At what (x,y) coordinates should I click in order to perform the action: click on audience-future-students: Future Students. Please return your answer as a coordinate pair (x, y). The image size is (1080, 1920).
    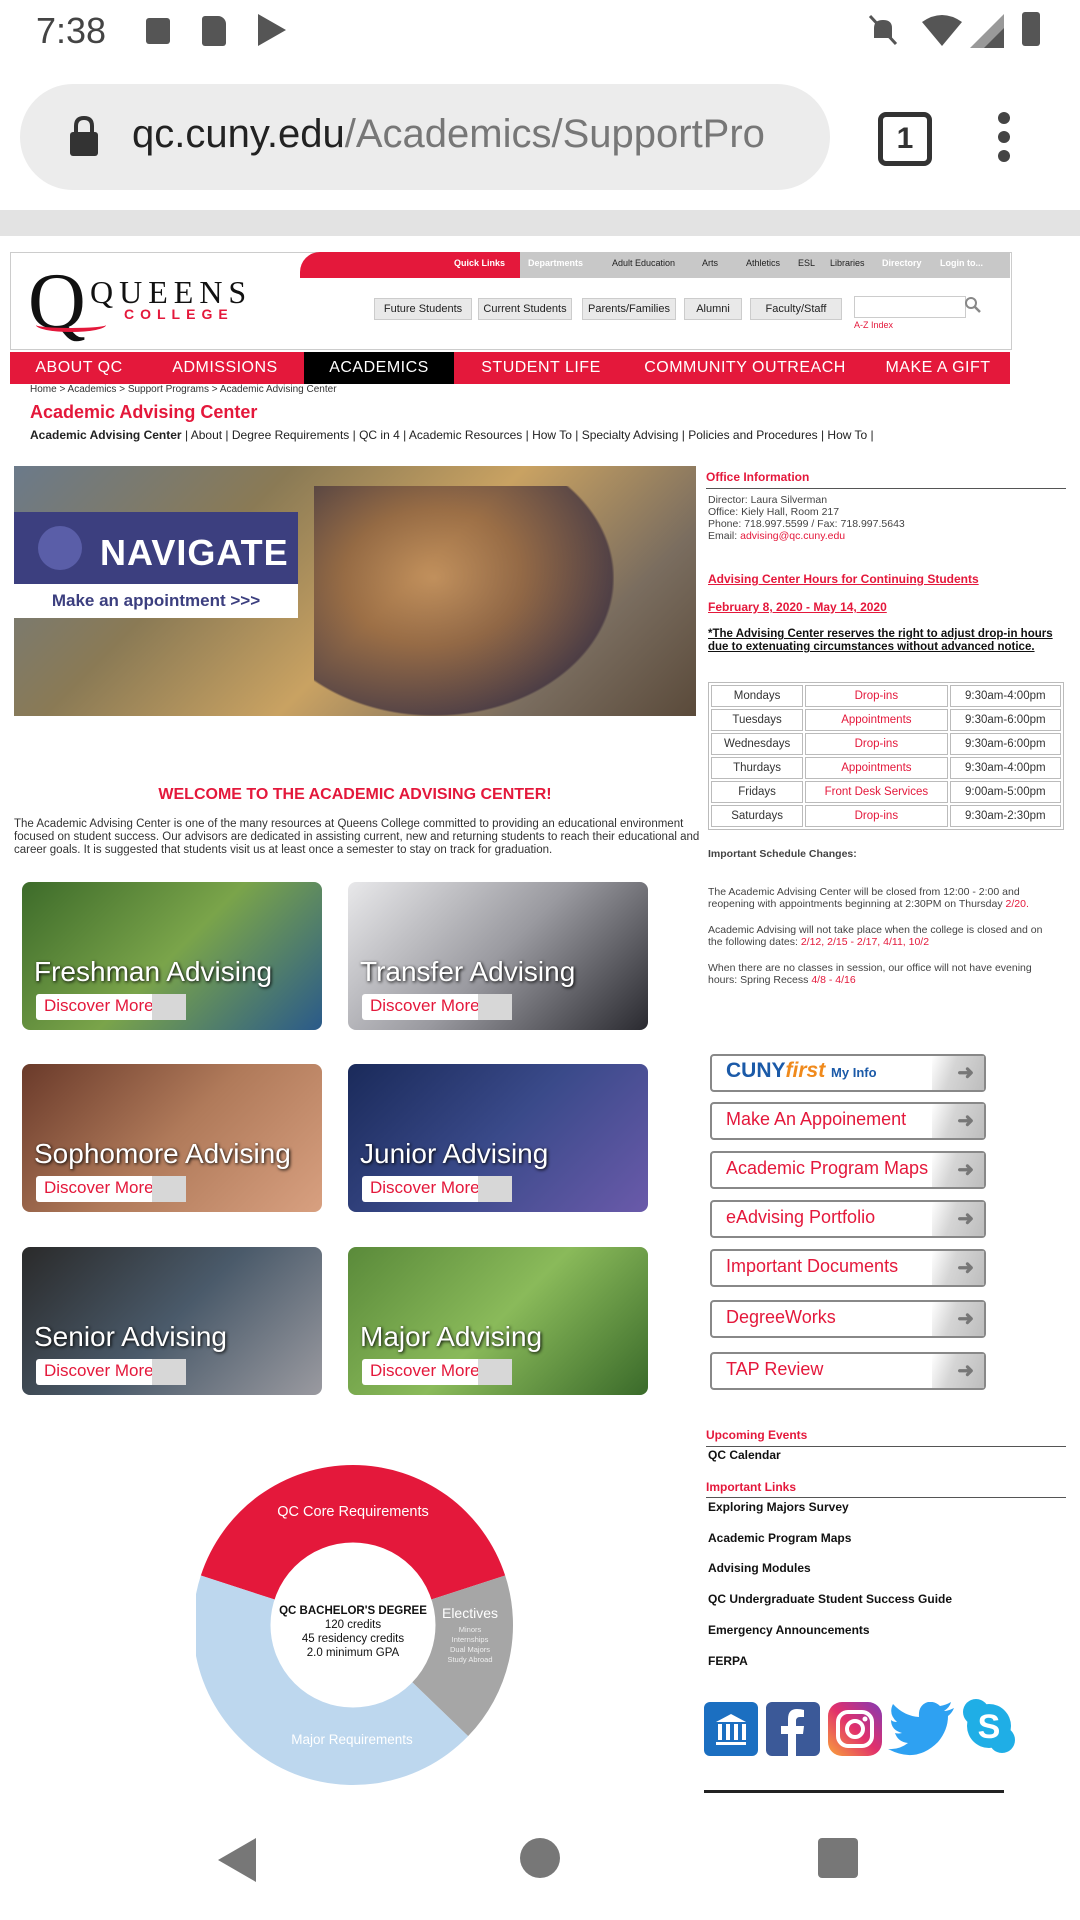
    Looking at the image, I should click on (423, 309).